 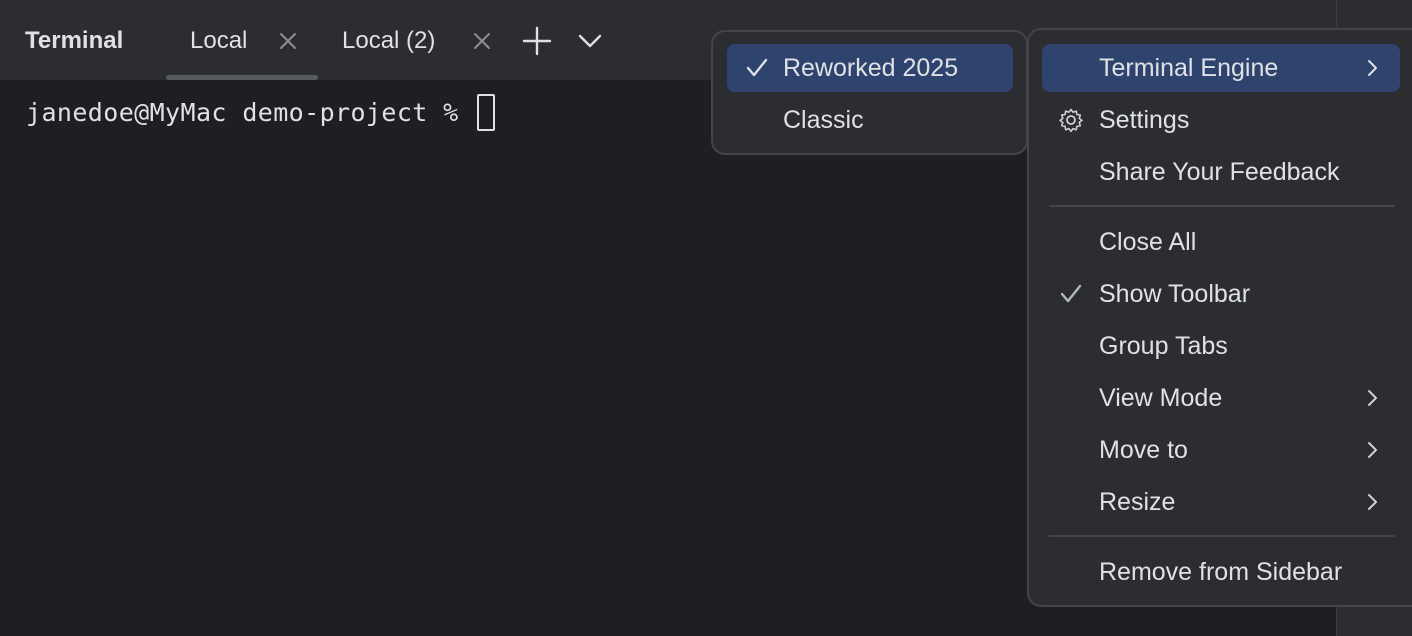 I want to click on menu-item-label: Share Your Feedback, so click(x=1219, y=172).